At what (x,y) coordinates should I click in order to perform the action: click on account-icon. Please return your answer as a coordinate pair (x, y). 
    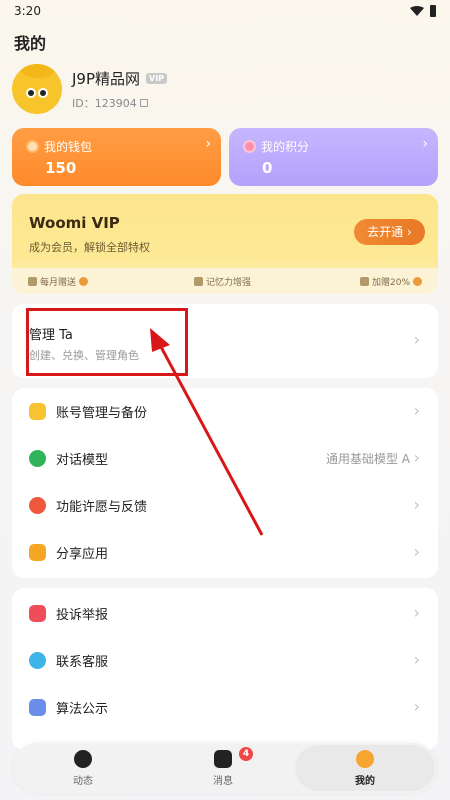
    Looking at the image, I should click on (37, 411).